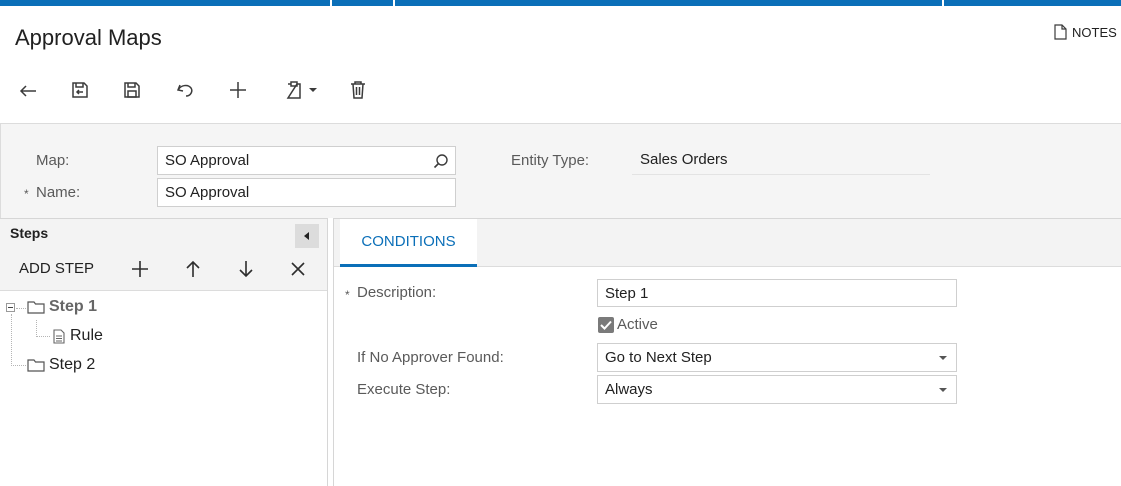 The height and width of the screenshot is (486, 1121). I want to click on active-checkbox, so click(606, 325).